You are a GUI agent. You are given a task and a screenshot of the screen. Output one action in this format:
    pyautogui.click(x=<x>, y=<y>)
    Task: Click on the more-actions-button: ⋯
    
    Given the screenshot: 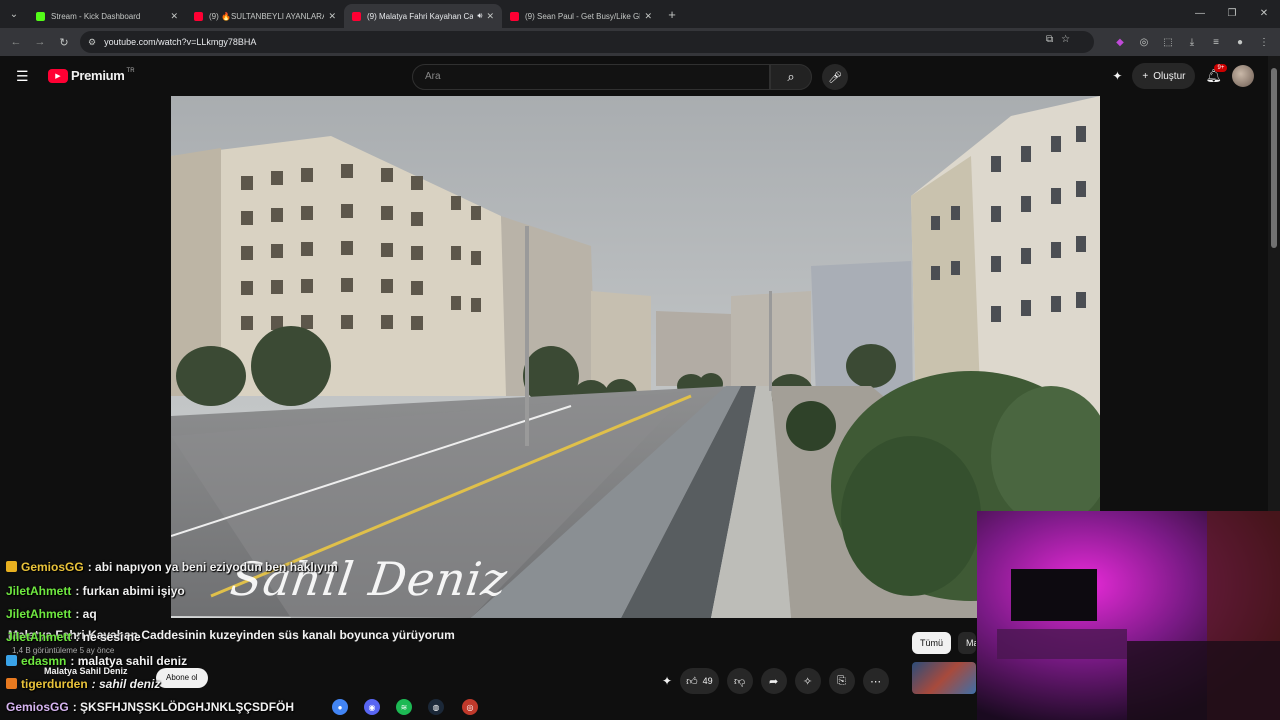 What is the action you would take?
    pyautogui.click(x=875, y=681)
    